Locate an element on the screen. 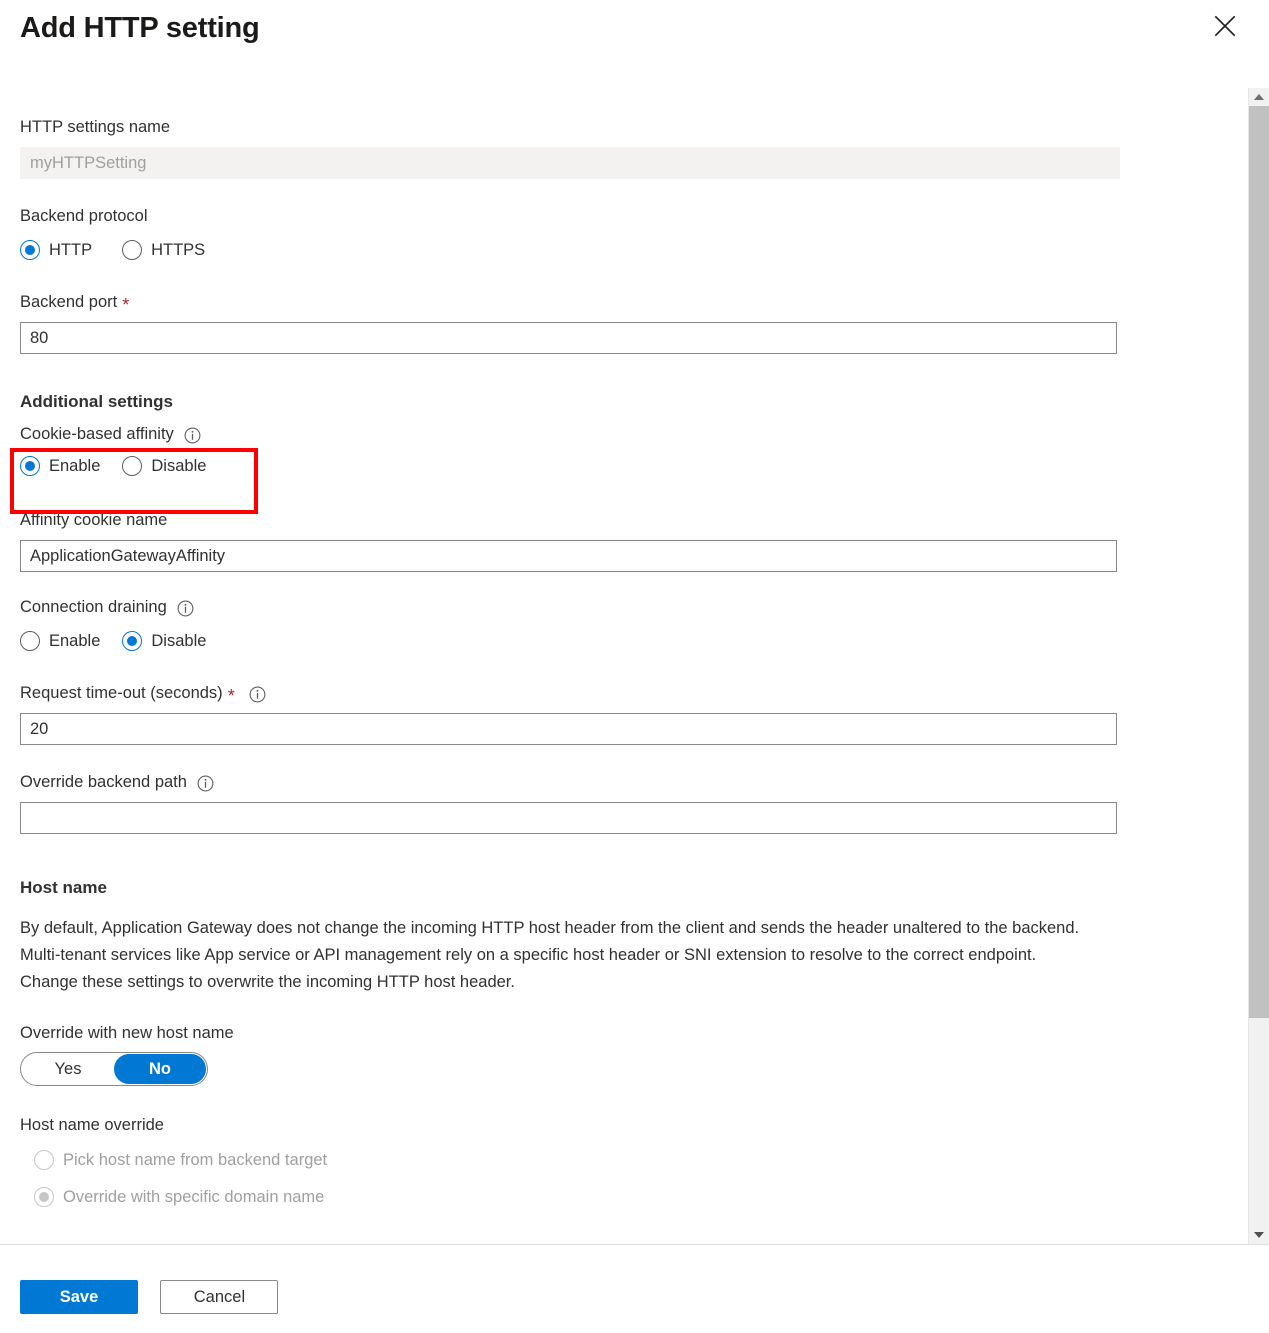 Image resolution: width=1269 pixels, height=1333 pixels. footer-divider is located at coordinates (634, 1244).